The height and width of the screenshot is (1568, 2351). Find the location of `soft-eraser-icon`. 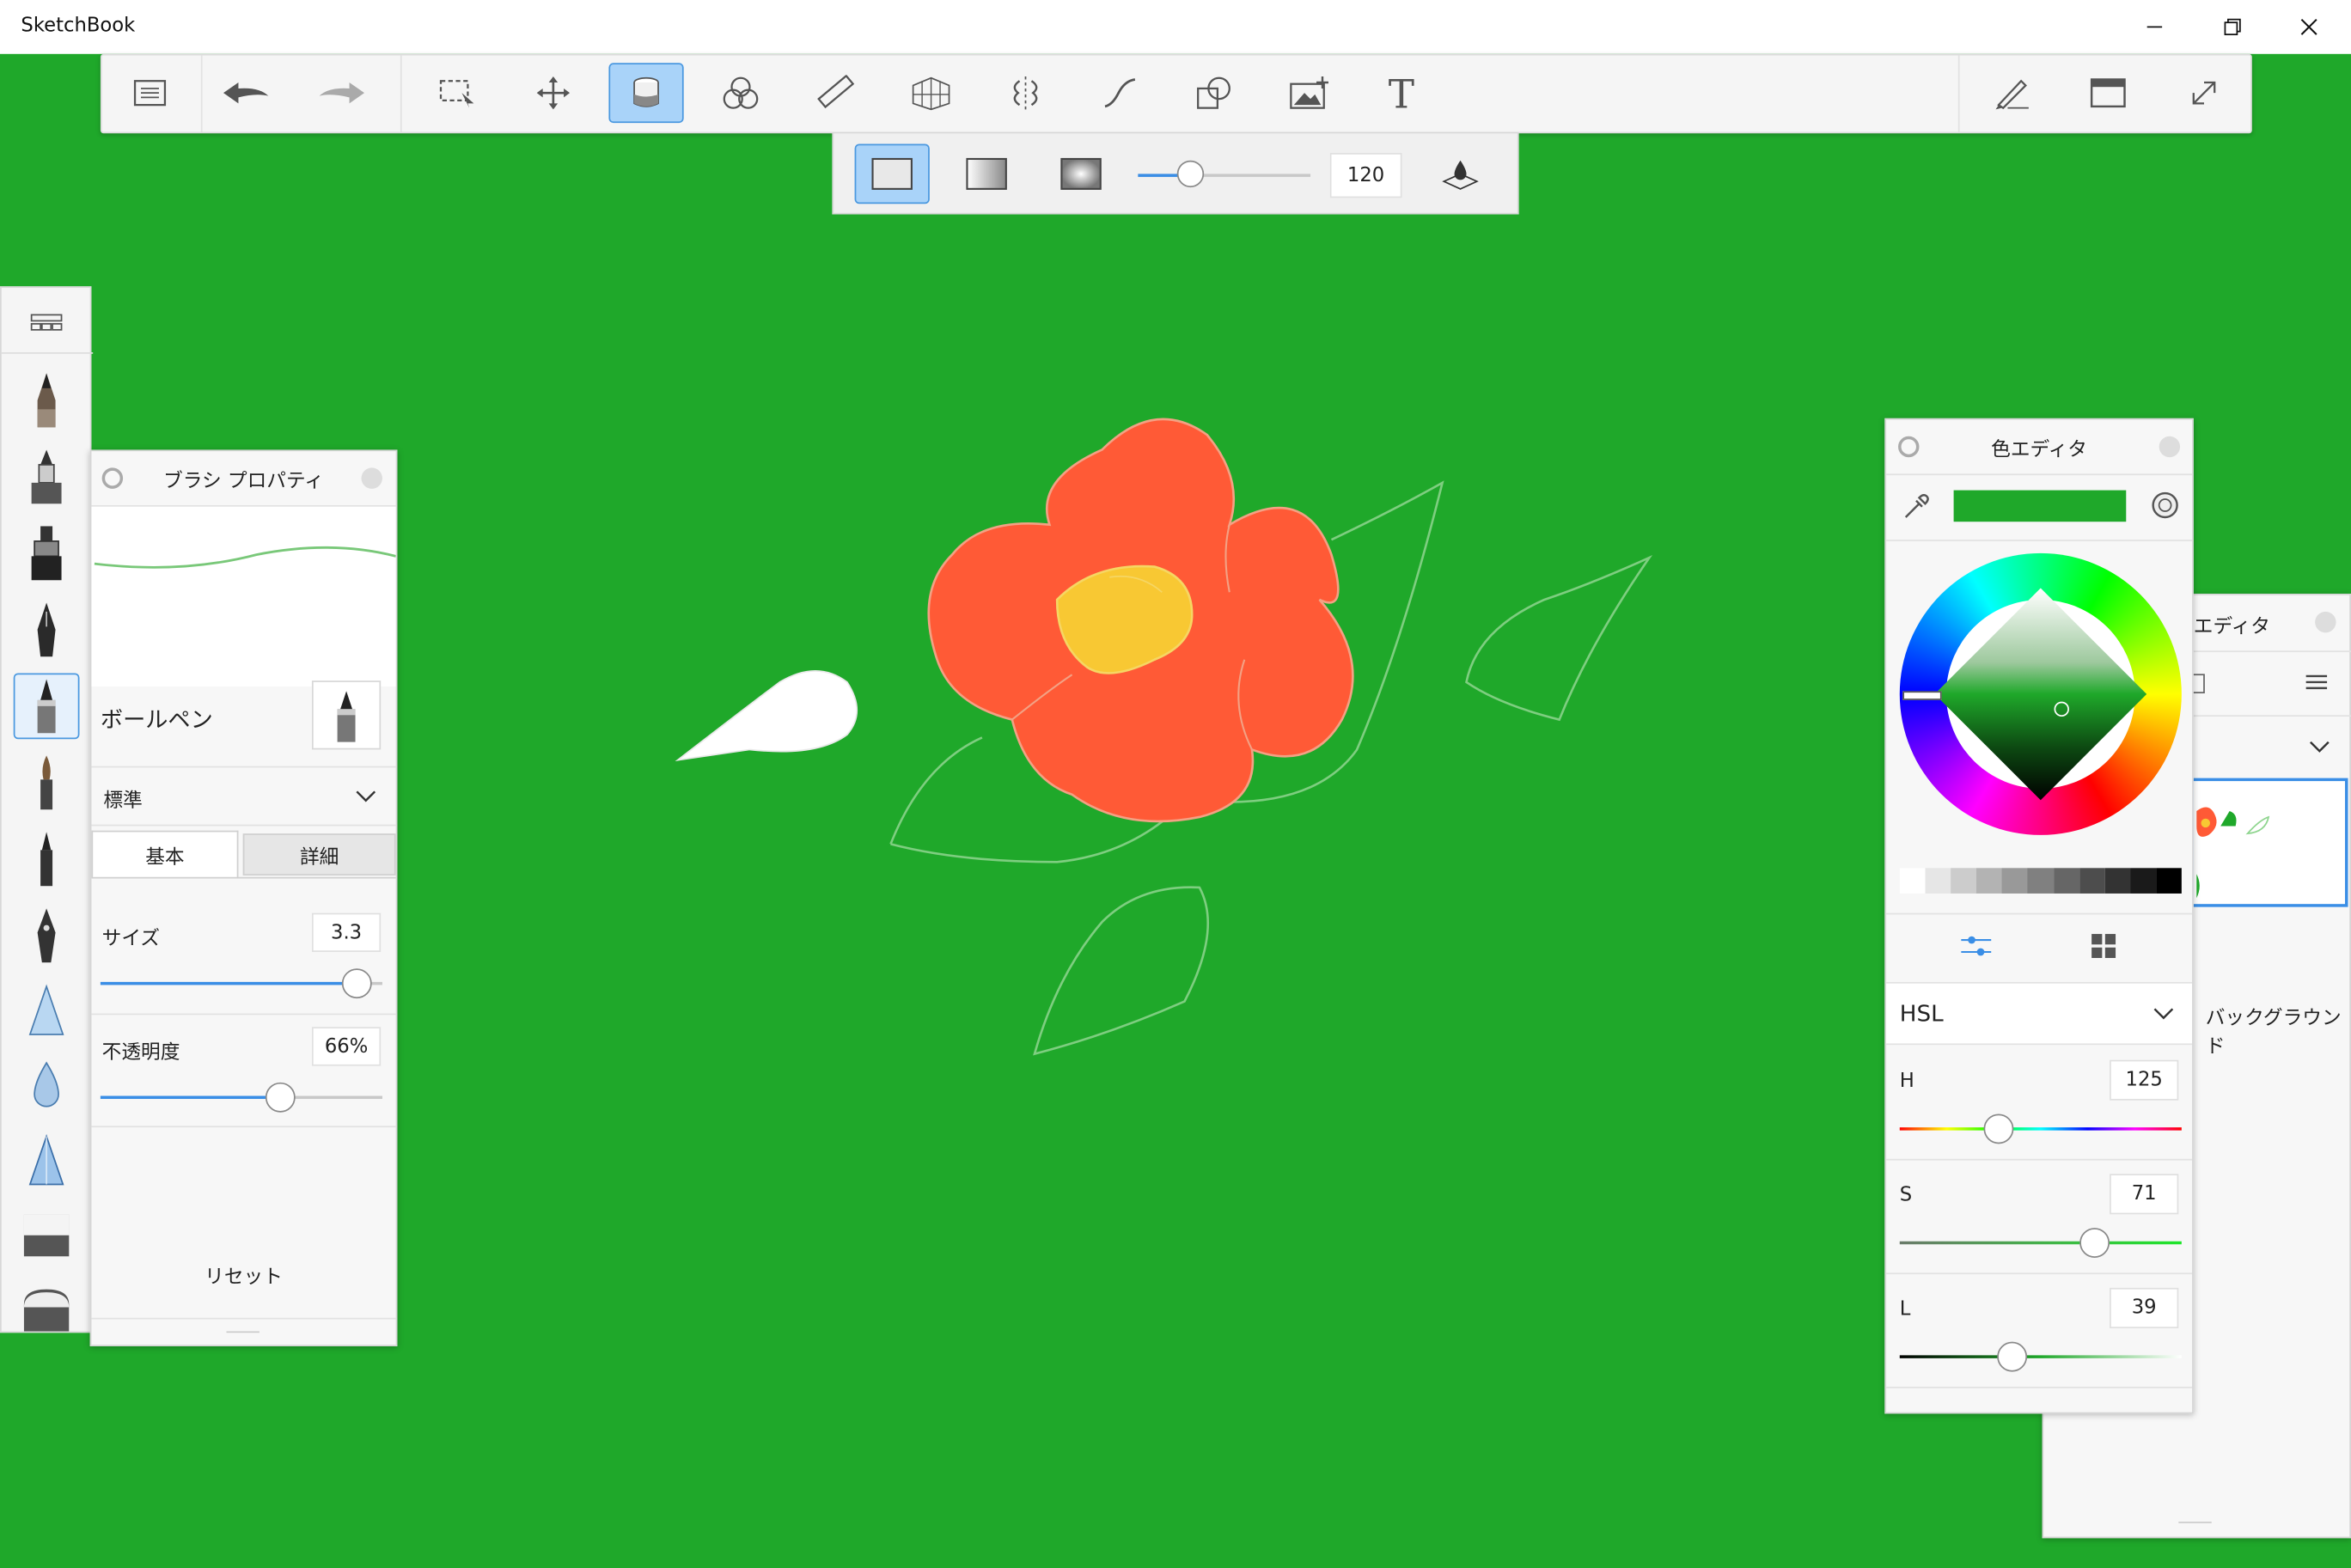

soft-eraser-icon is located at coordinates (46, 1310).